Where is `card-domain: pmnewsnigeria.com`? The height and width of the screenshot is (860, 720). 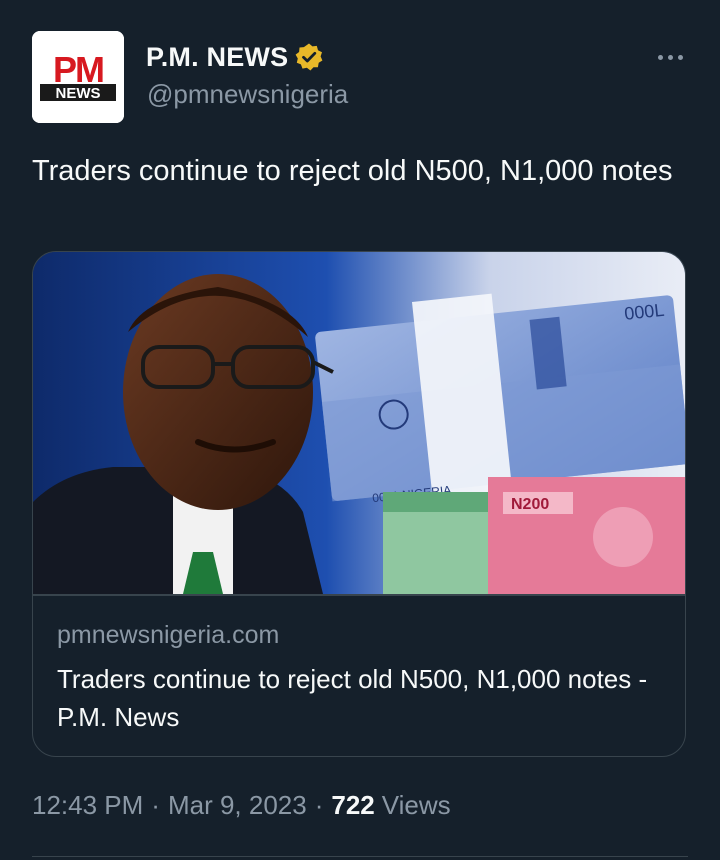 card-domain: pmnewsnigeria.com is located at coordinates (168, 635).